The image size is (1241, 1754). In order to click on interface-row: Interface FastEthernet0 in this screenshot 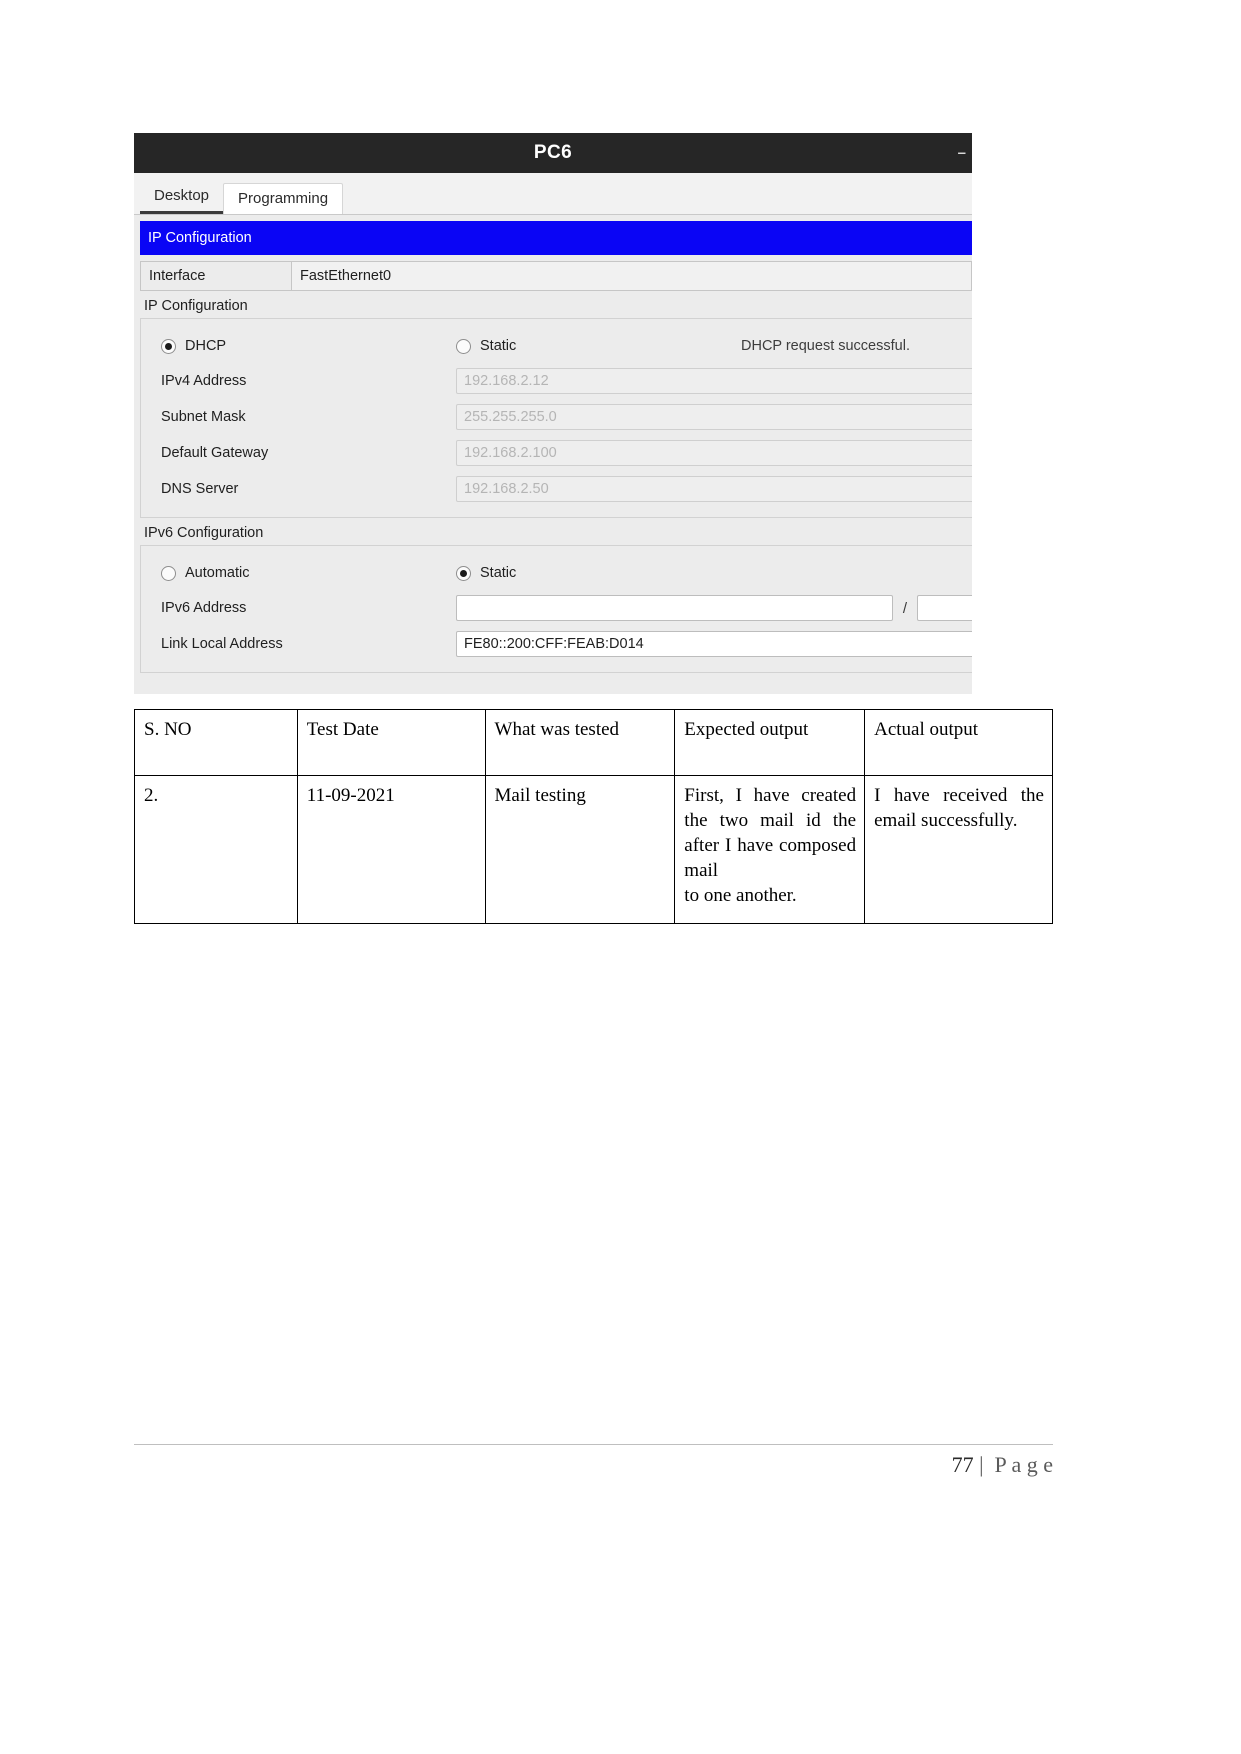, I will do `click(556, 276)`.